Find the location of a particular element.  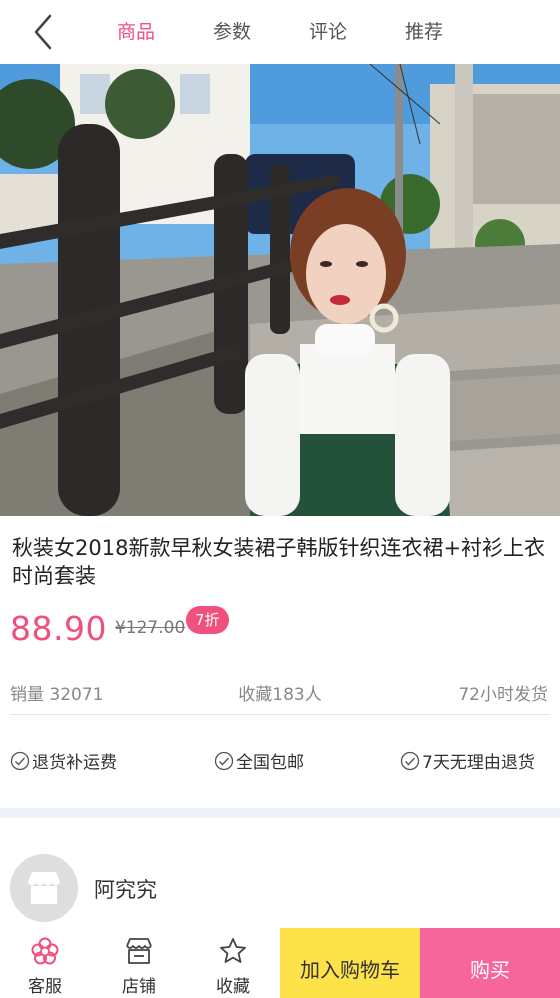

service-guarantees: 退货补运费 全国包邮 7天无理由退货 is located at coordinates (280, 763).